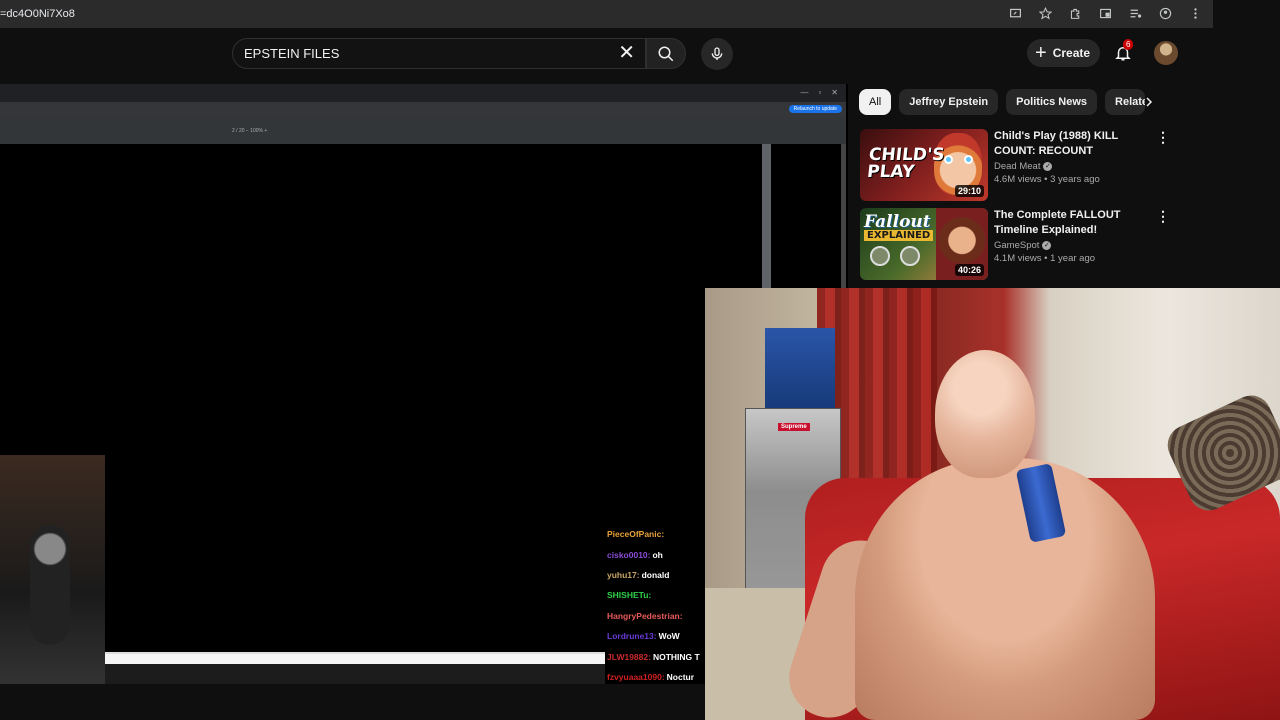  What do you see at coordinates (1016, 245) in the screenshot?
I see `channel-name: GameSpot` at bounding box center [1016, 245].